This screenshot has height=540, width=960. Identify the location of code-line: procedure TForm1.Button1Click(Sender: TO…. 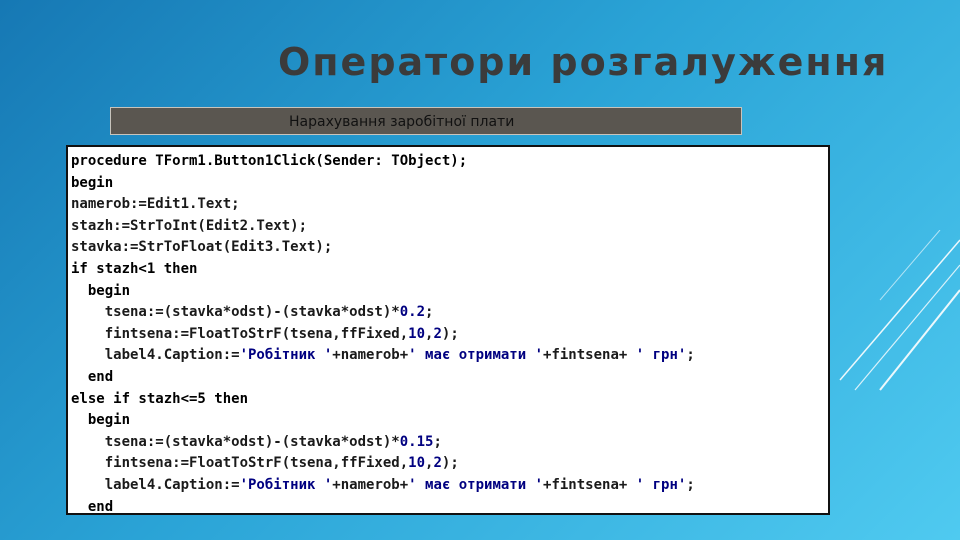
(449, 162).